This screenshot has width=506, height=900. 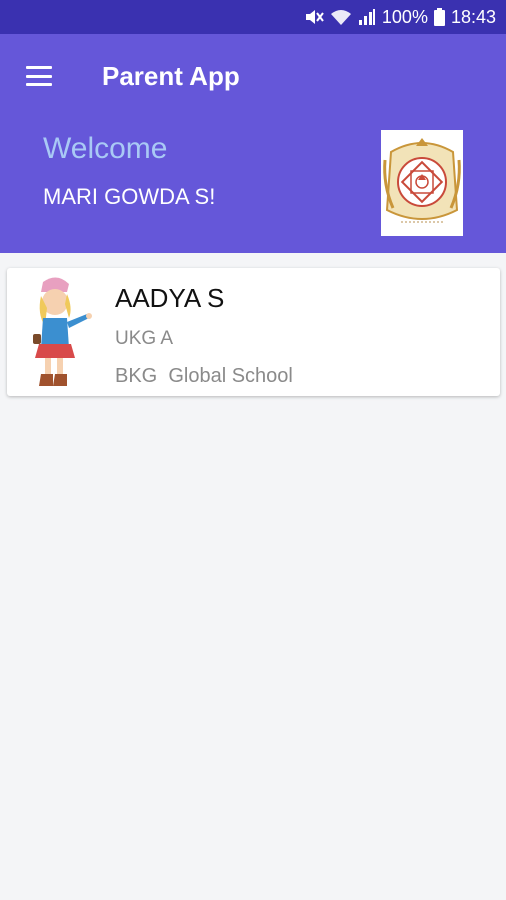 I want to click on user-name: MARI GOWDA S!, so click(x=129, y=196).